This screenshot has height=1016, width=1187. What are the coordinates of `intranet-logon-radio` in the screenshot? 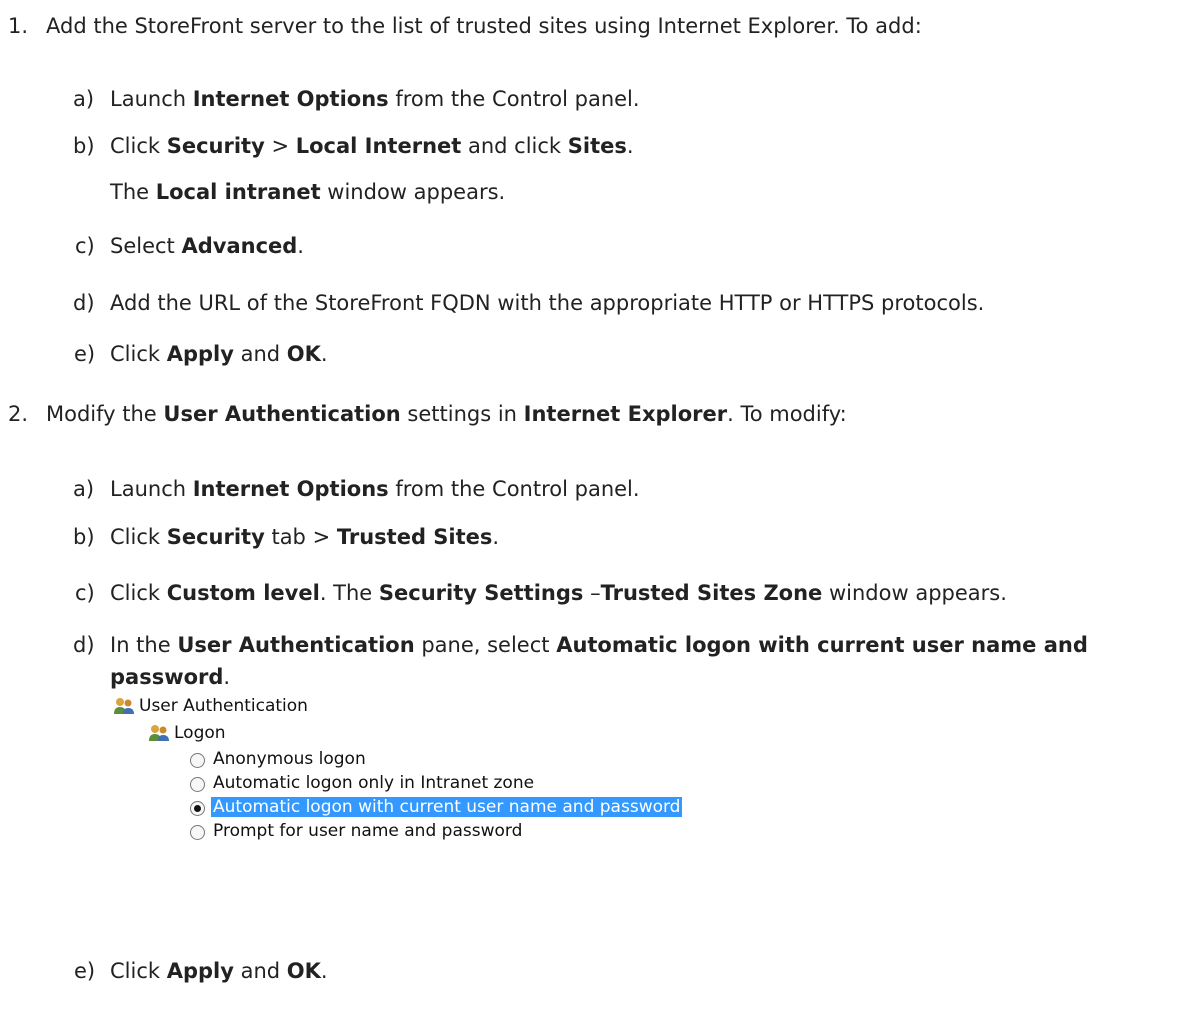 It's located at (197, 784).